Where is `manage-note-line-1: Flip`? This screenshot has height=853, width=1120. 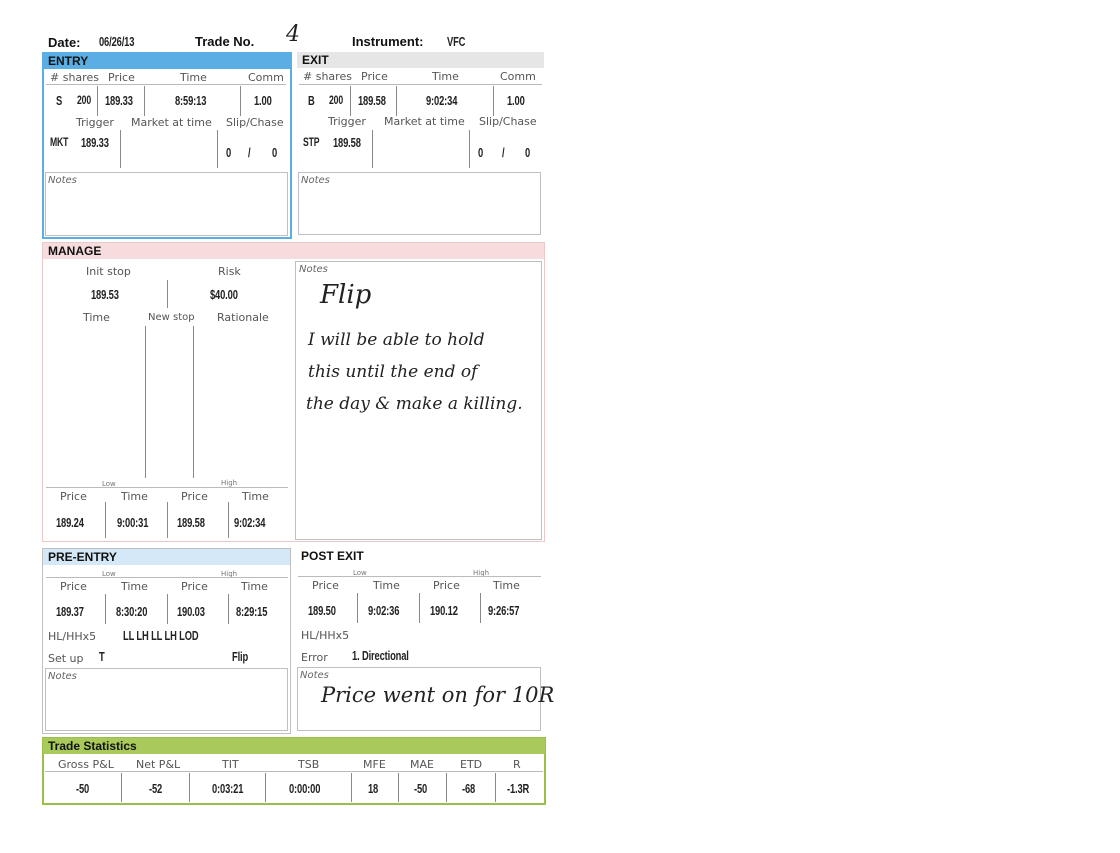
manage-note-line-1: Flip is located at coordinates (346, 295).